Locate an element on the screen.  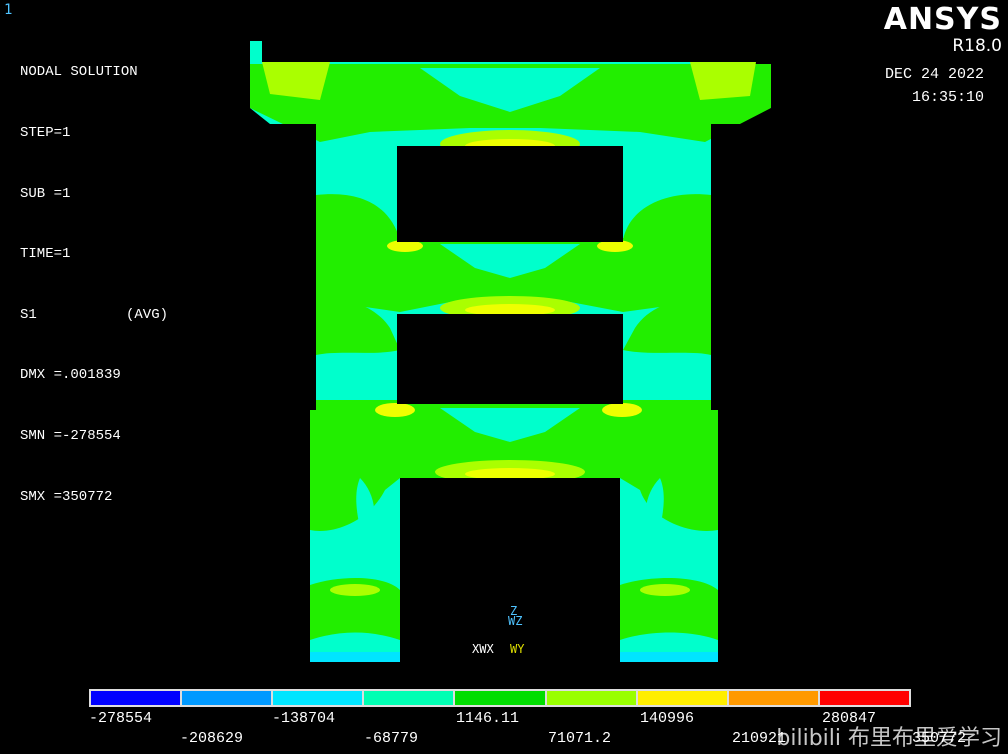
bilibili-watermark: bilibili 布里布里爱学习 is located at coordinates (889, 738).